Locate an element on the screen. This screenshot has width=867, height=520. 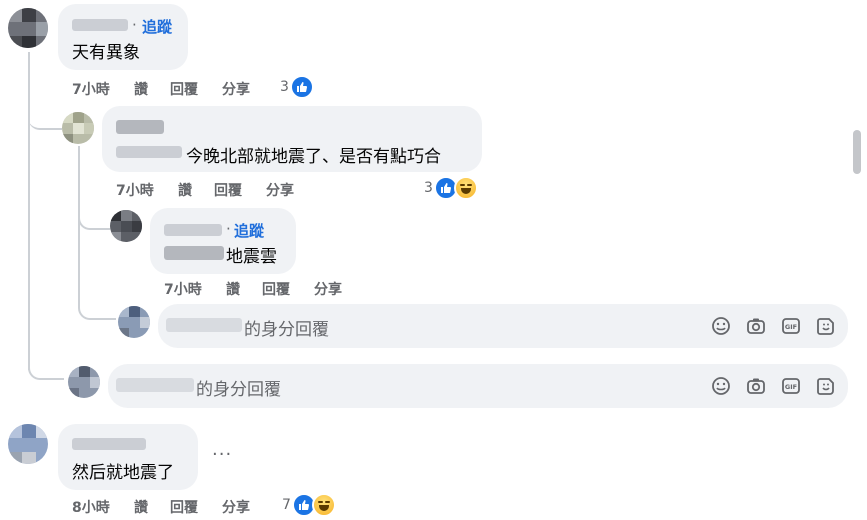
scrollbar-thumb is located at coordinates (857, 152).